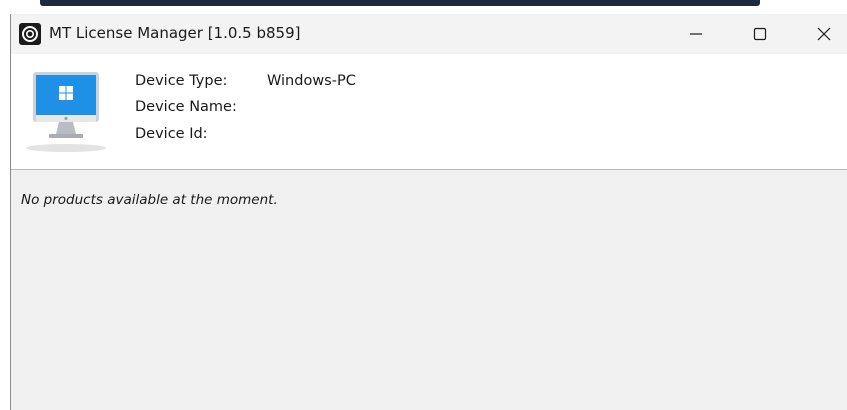 This screenshot has width=847, height=410. What do you see at coordinates (175, 33) in the screenshot?
I see `window-title: MT License Manager [1.0.5 b859]` at bounding box center [175, 33].